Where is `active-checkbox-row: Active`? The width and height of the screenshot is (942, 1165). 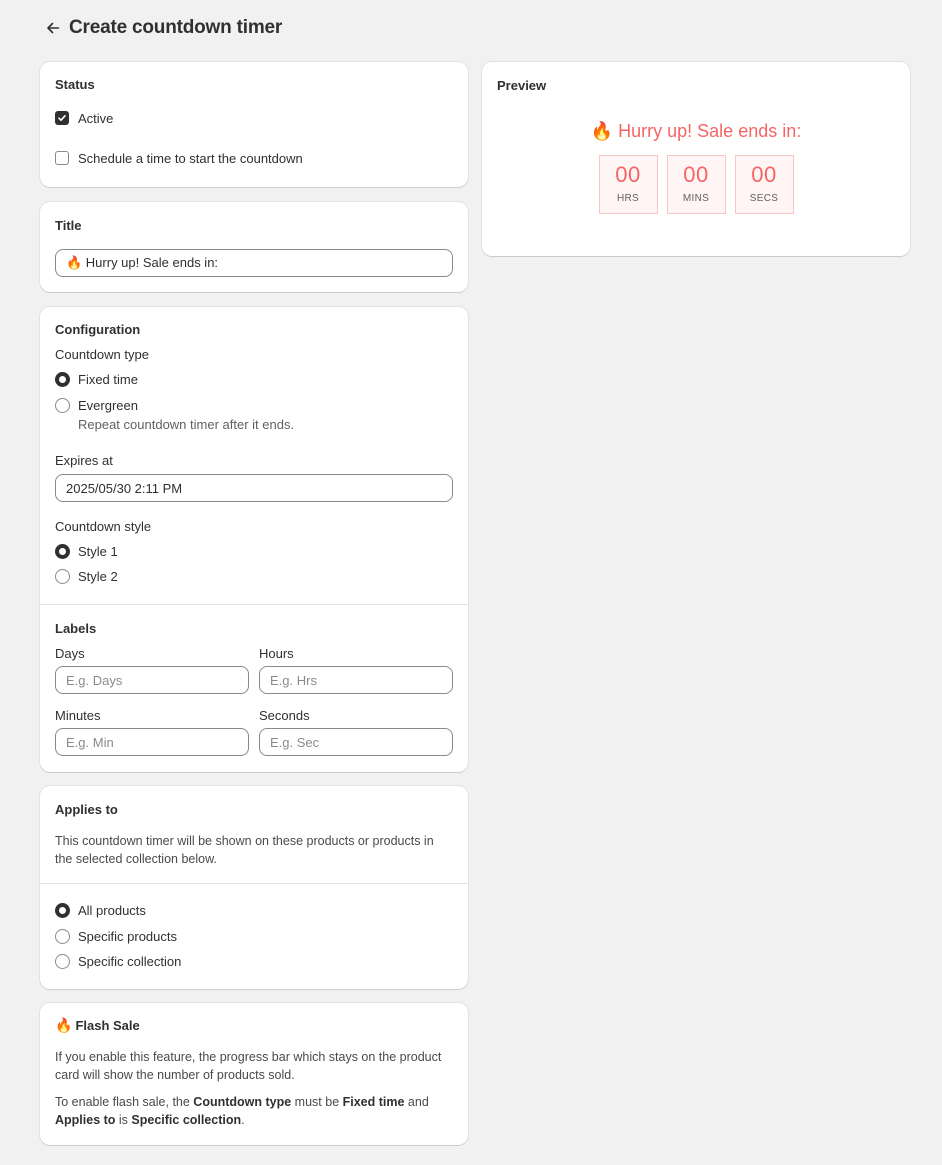
active-checkbox-row: Active is located at coordinates (254, 118).